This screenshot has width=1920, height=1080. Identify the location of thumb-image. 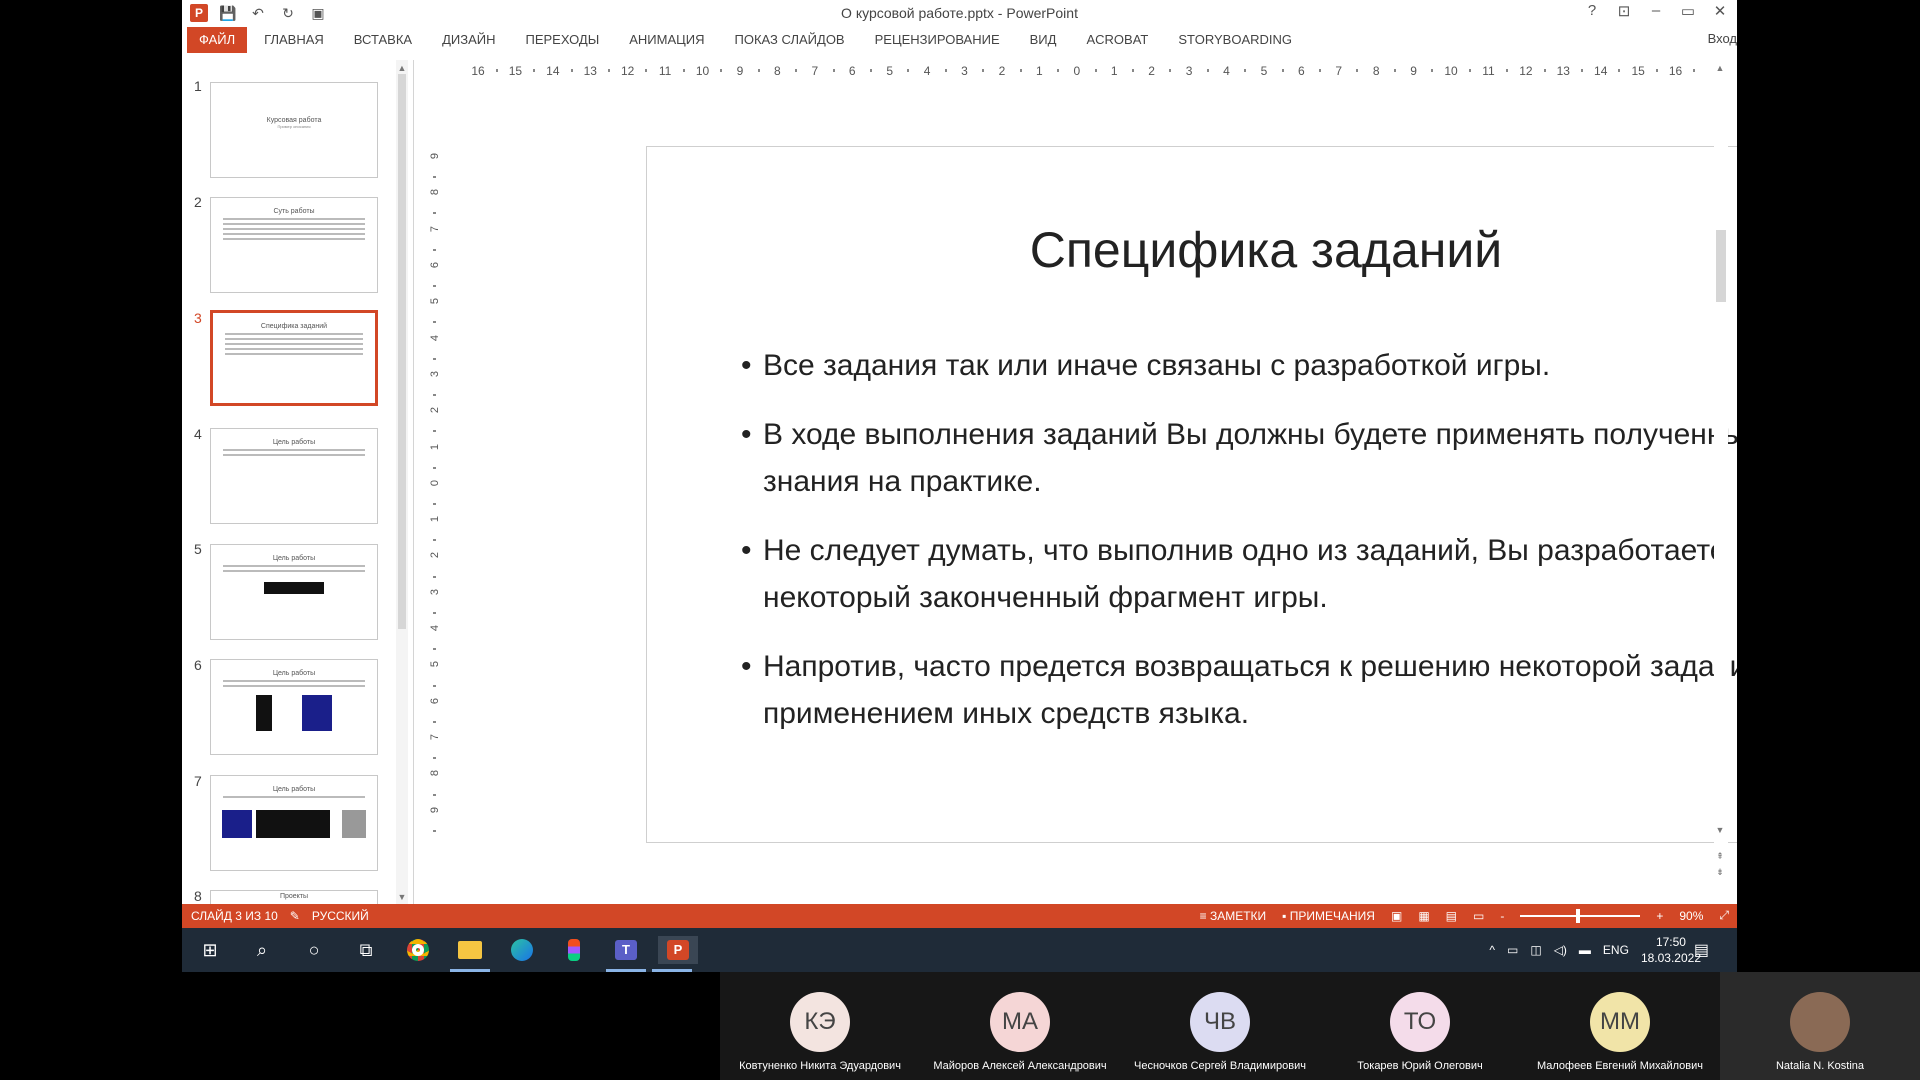
(293, 824).